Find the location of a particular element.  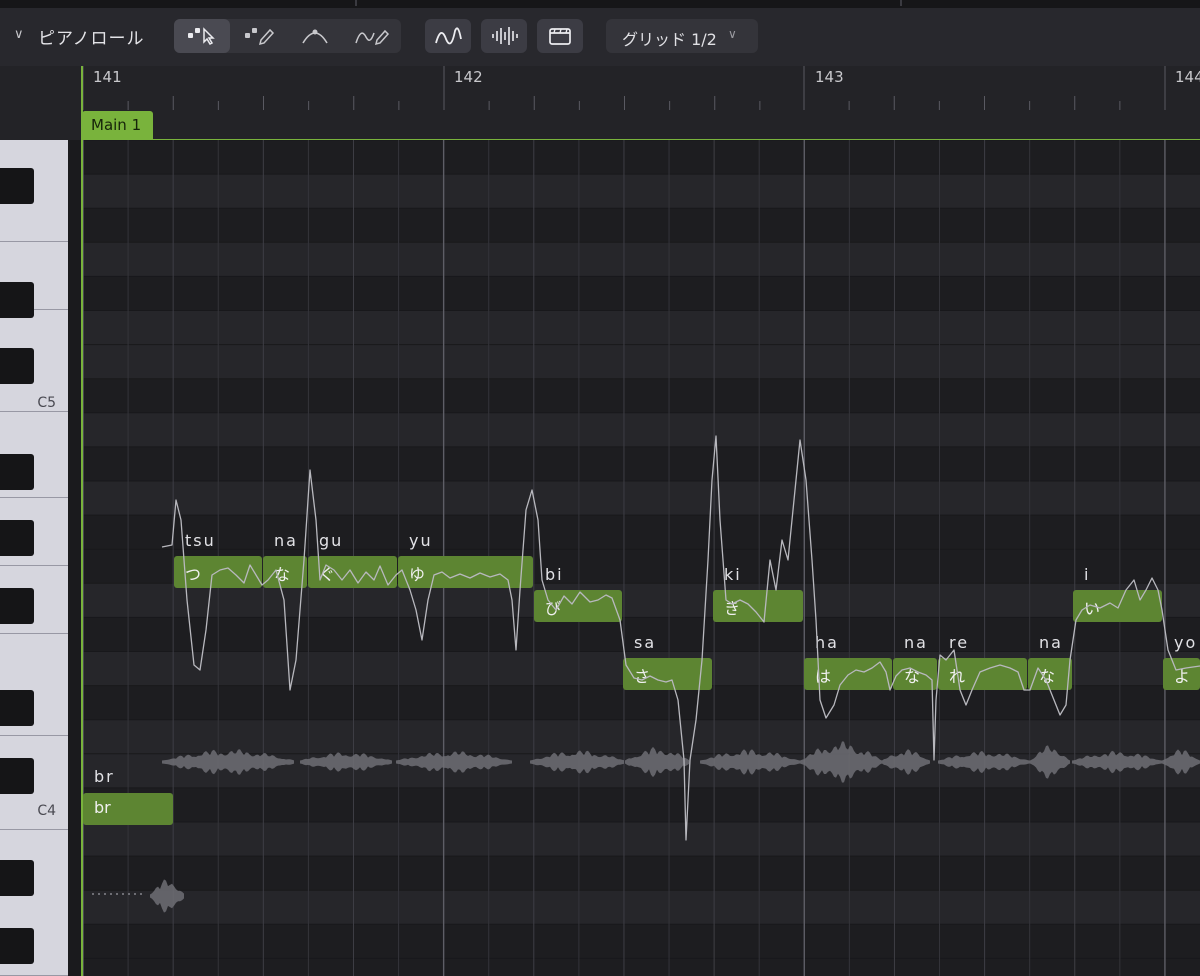

bar-number: 141 is located at coordinates (107, 77).